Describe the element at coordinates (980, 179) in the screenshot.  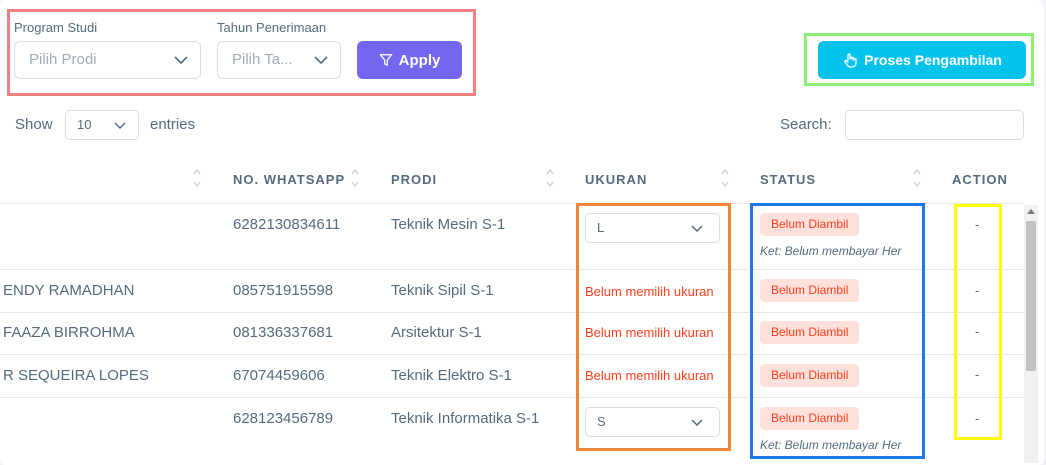
I see `column-header-action: ACTION` at that location.